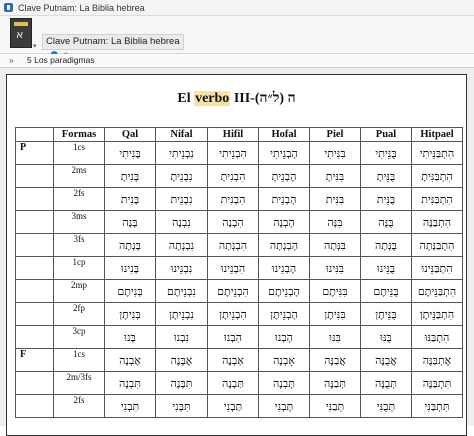  I want to click on table-cell: הָבְנְתָה, so click(284, 245).